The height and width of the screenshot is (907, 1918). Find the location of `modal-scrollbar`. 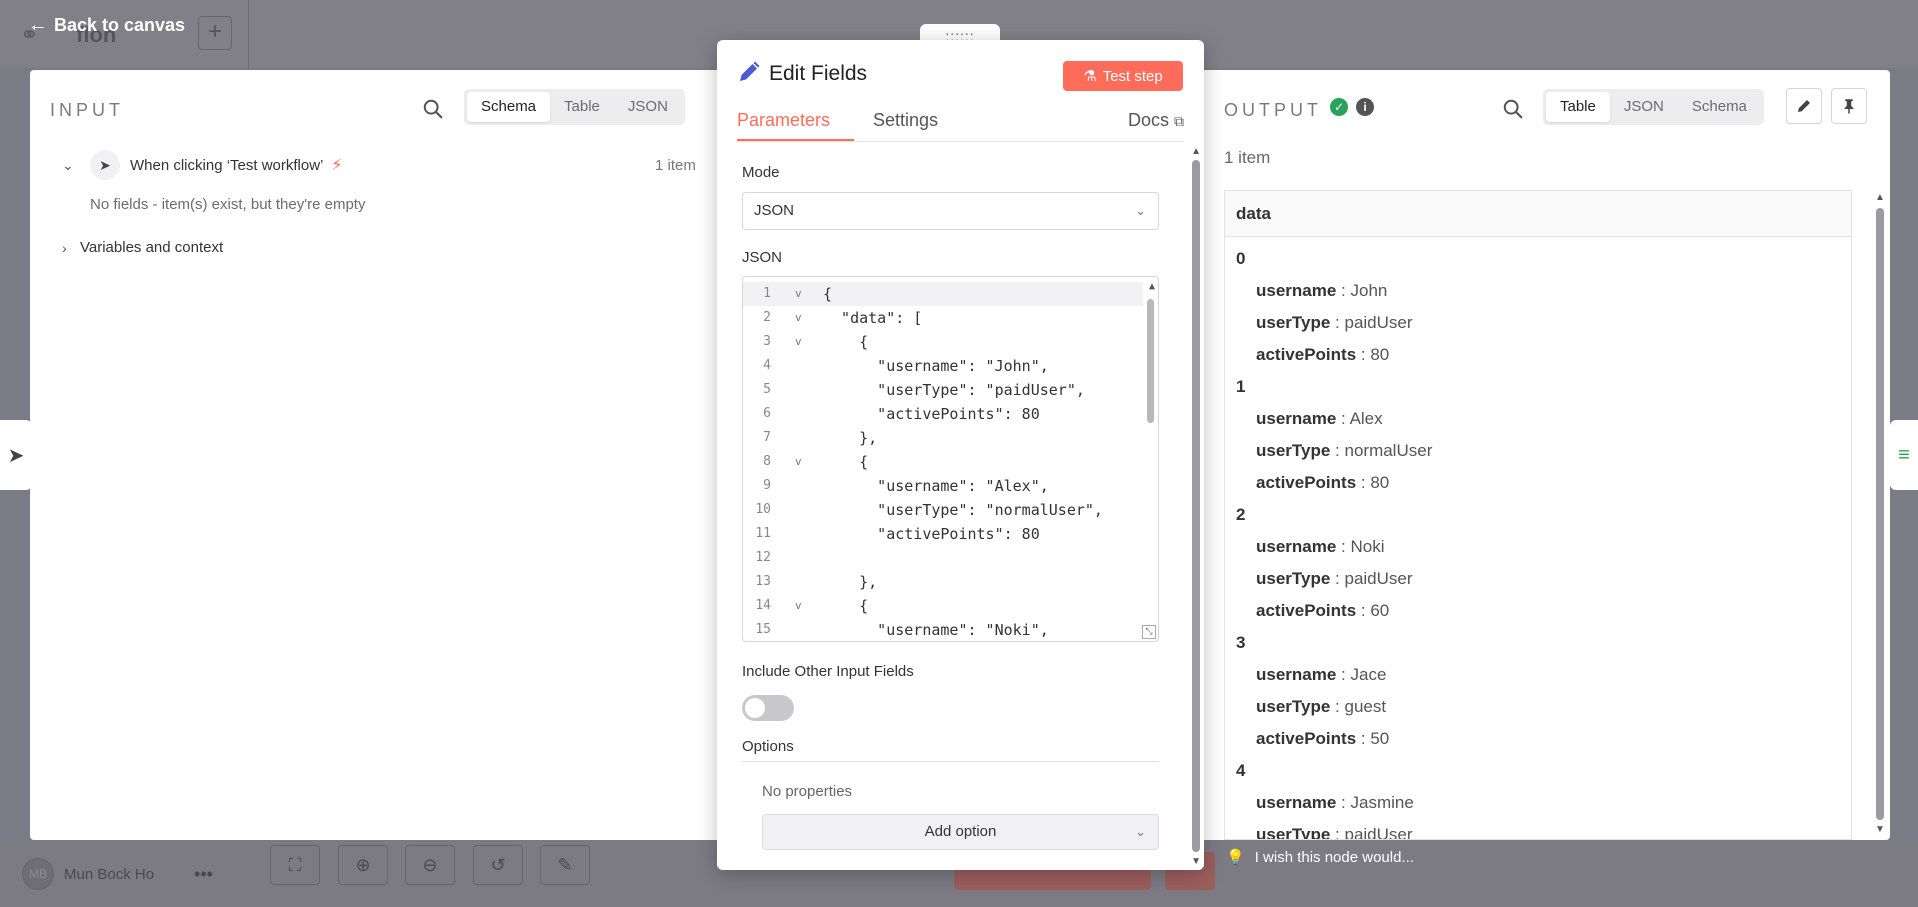

modal-scrollbar is located at coordinates (1196, 506).